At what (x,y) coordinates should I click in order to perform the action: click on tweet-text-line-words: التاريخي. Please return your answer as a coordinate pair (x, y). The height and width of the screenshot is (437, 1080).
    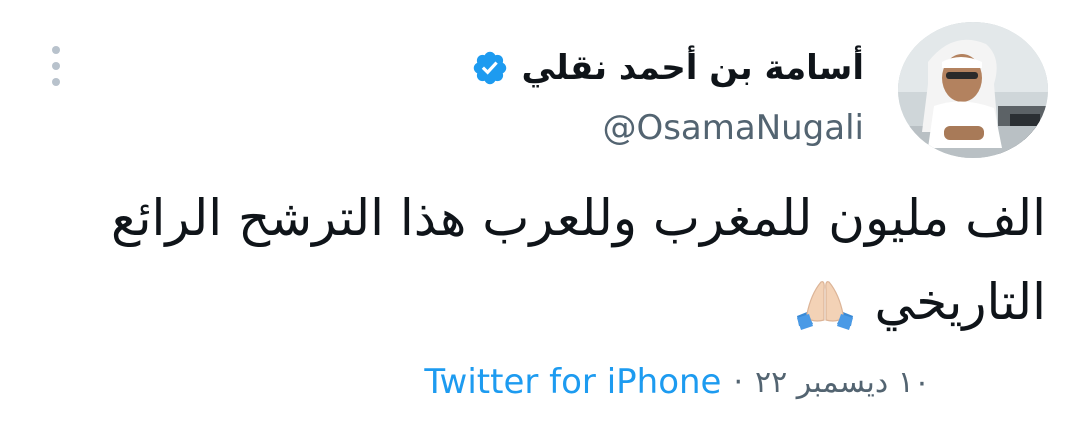
    Looking at the image, I should click on (960, 302).